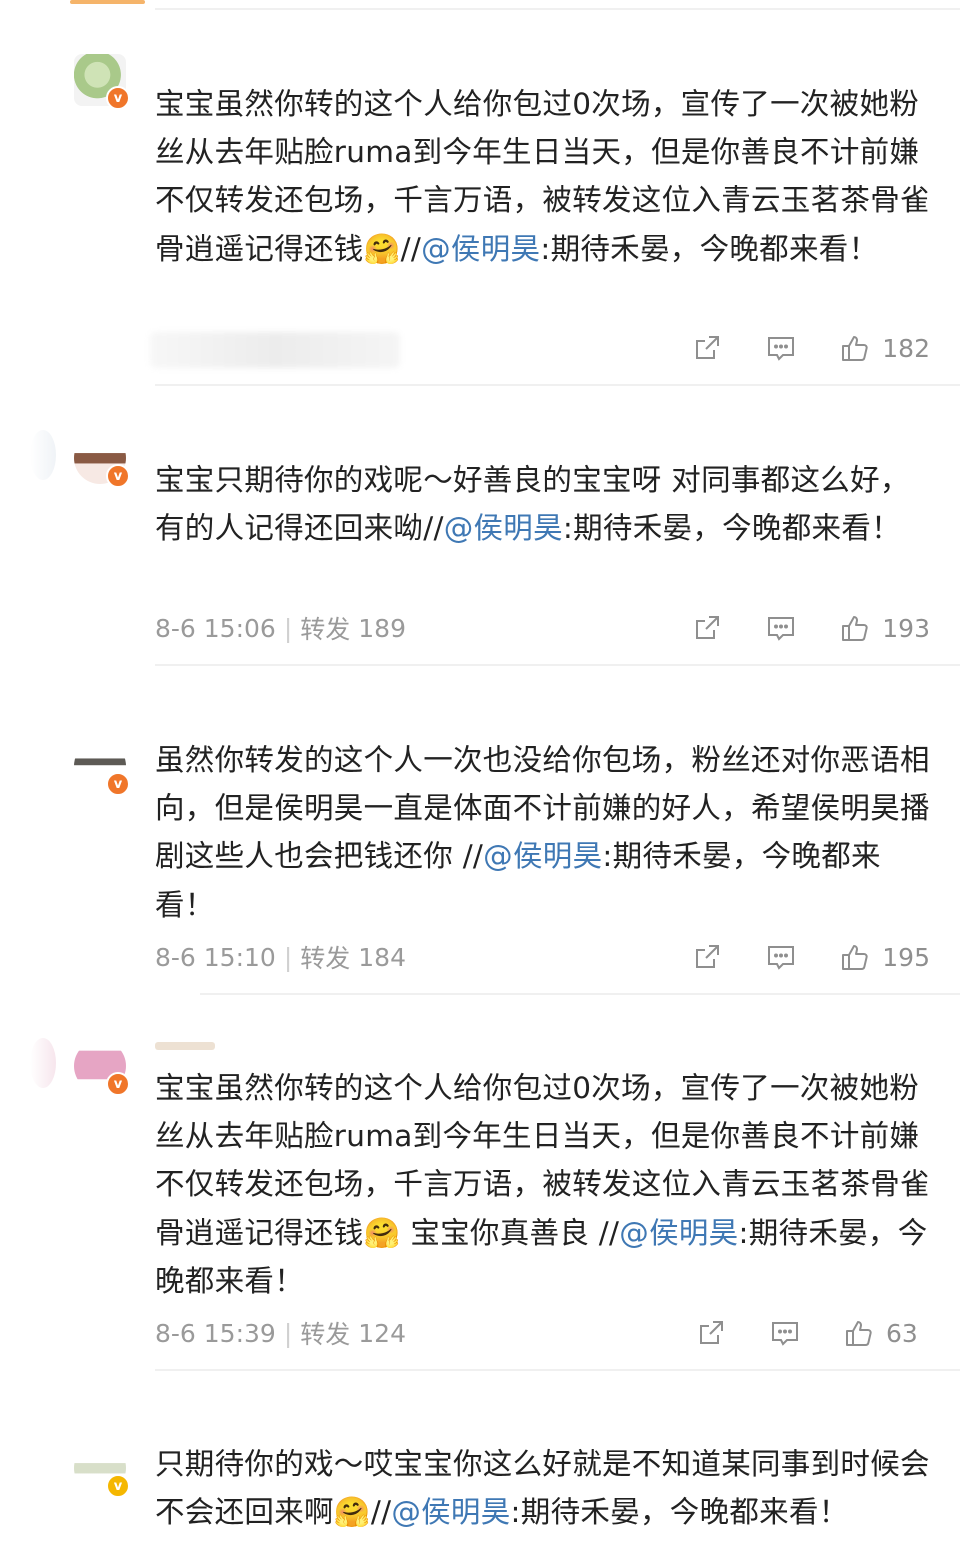  Describe the element at coordinates (906, 628) in the screenshot. I see `like-count: 193` at that location.